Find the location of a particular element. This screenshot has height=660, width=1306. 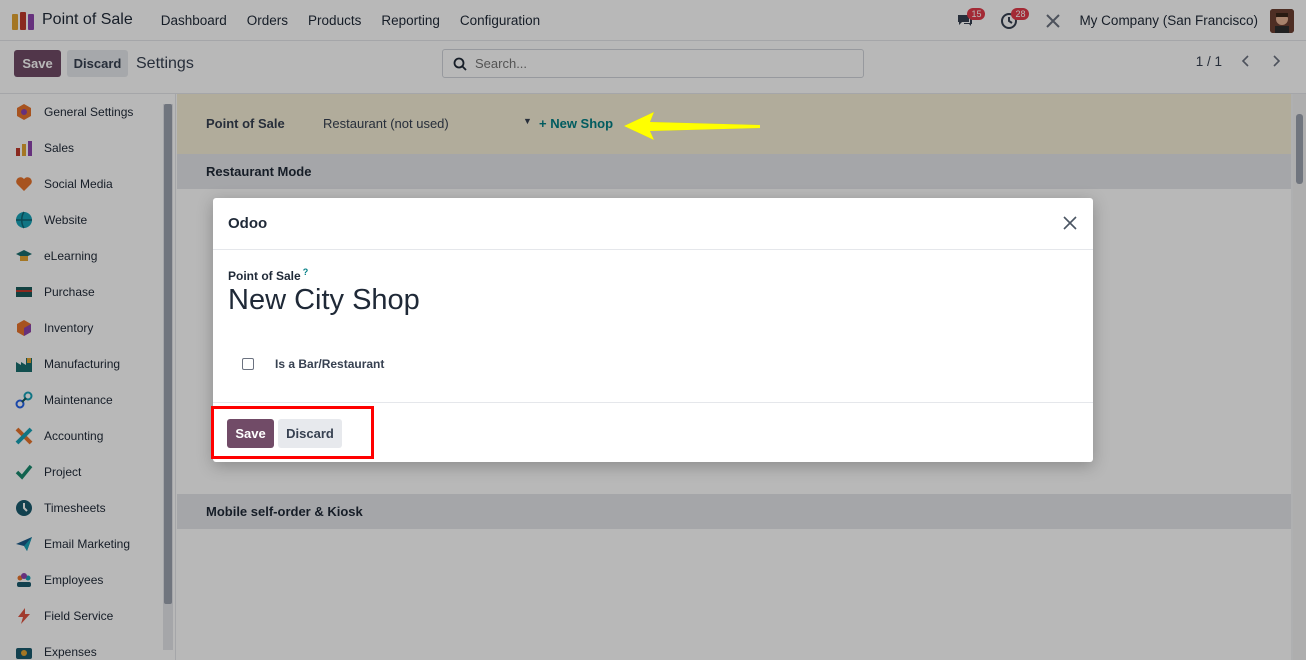

is-bar-restaurant-label: Is a Bar/Restaurant is located at coordinates (329, 364).